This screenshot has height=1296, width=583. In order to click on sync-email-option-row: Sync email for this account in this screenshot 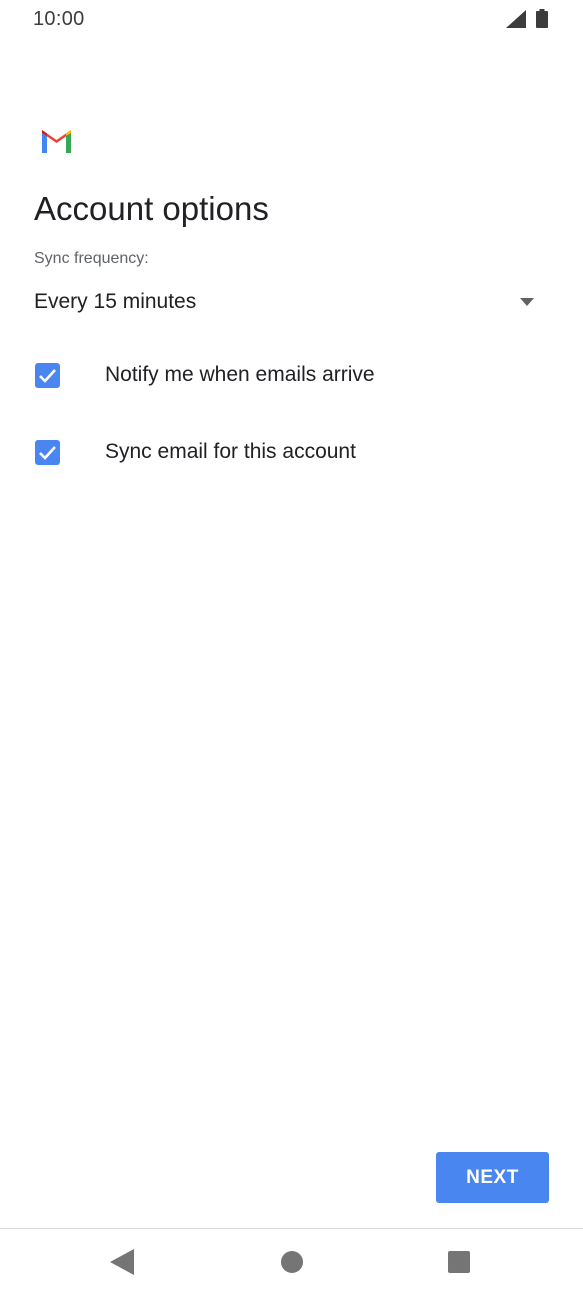, I will do `click(274, 452)`.